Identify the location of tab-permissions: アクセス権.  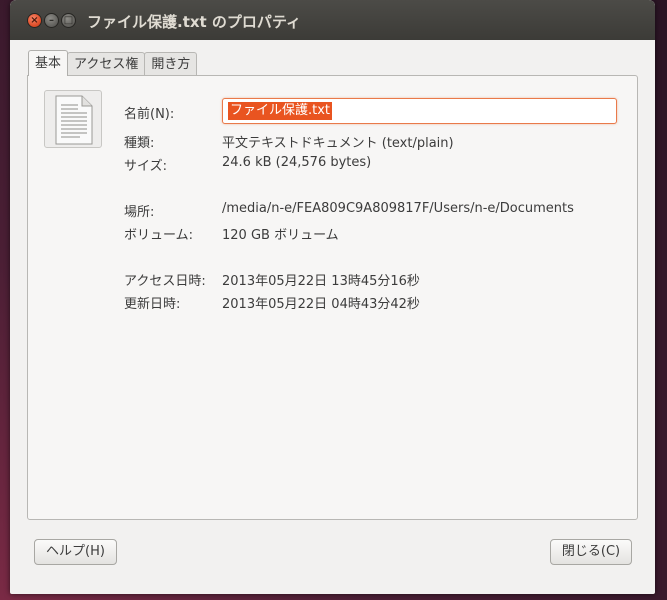
(106, 63).